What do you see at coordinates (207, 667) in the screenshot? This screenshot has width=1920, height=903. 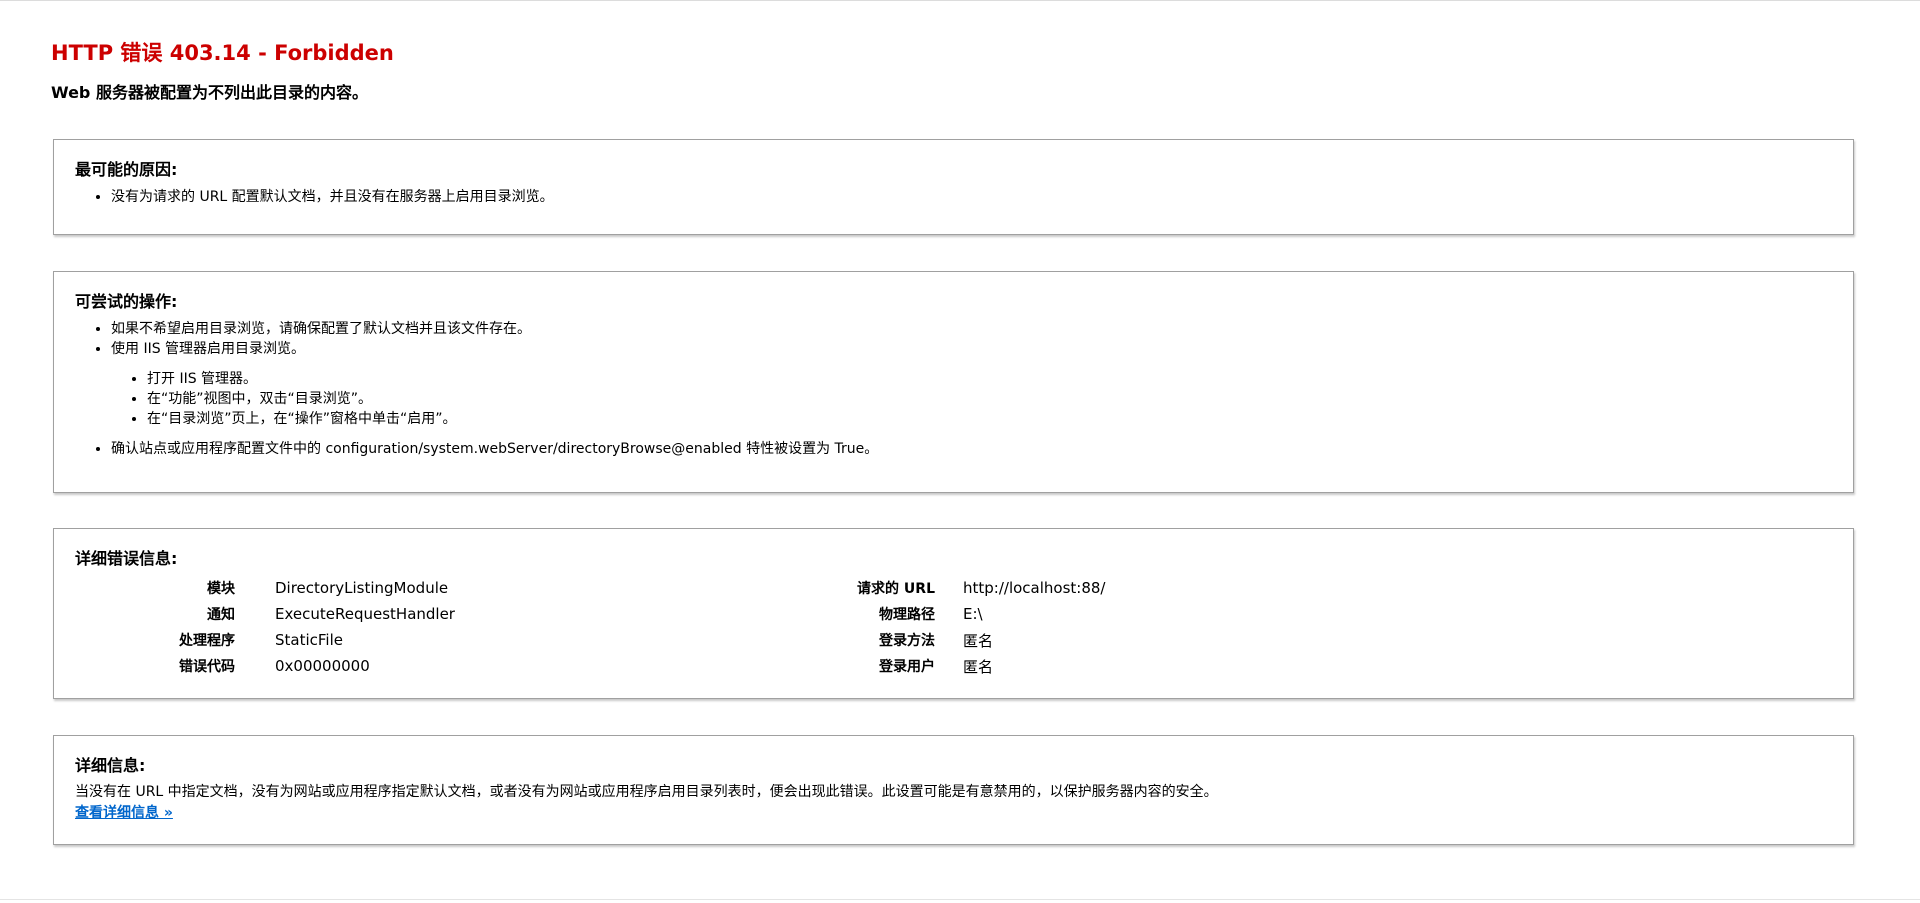 I see `error-code-label: 错误代码` at bounding box center [207, 667].